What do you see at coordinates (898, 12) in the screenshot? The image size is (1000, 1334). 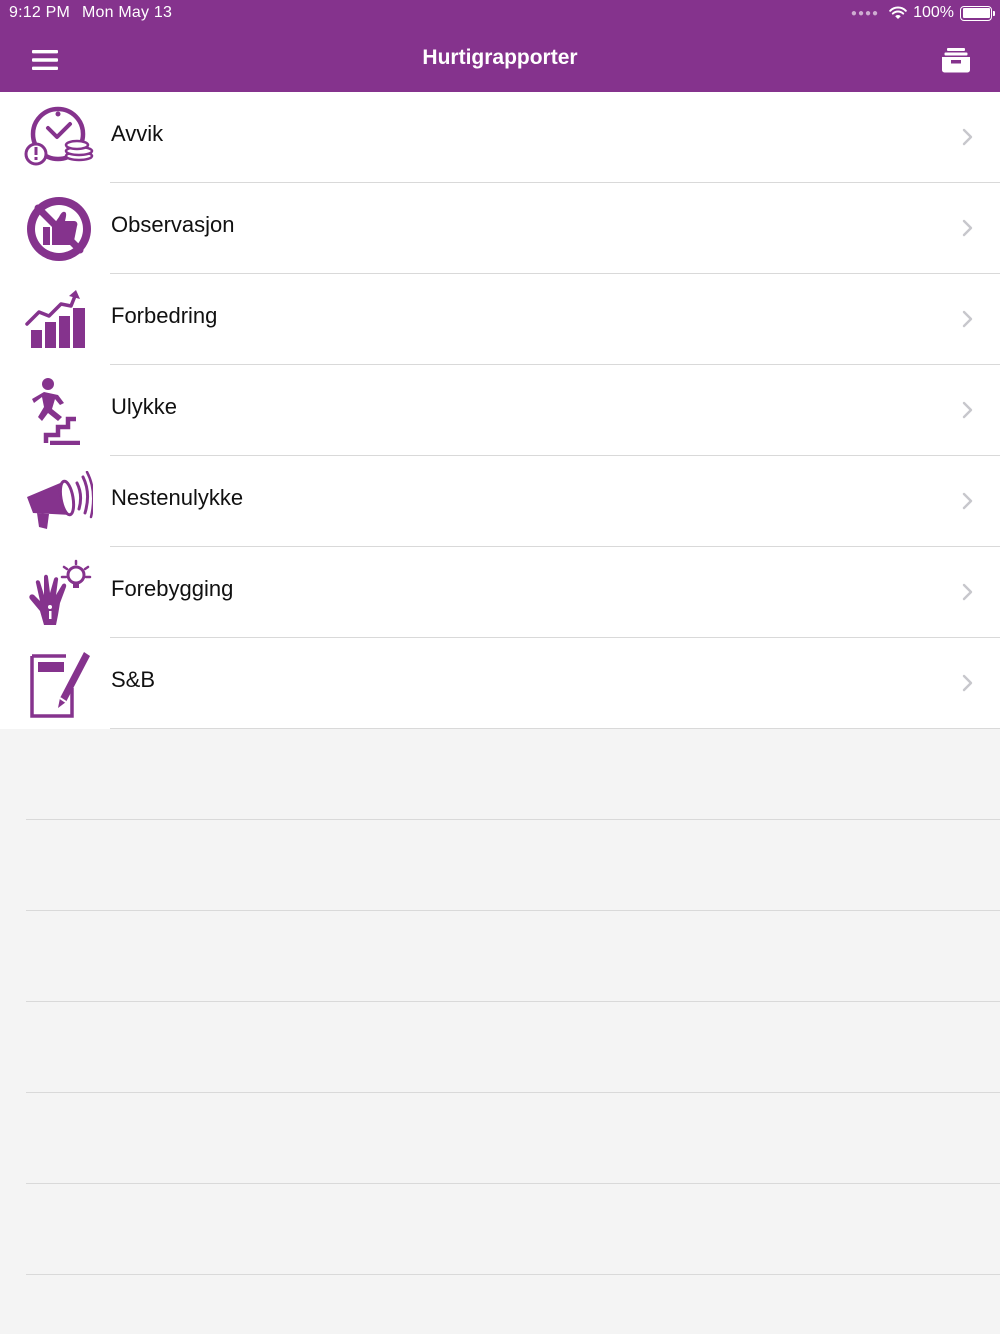 I see `wifi-icon` at bounding box center [898, 12].